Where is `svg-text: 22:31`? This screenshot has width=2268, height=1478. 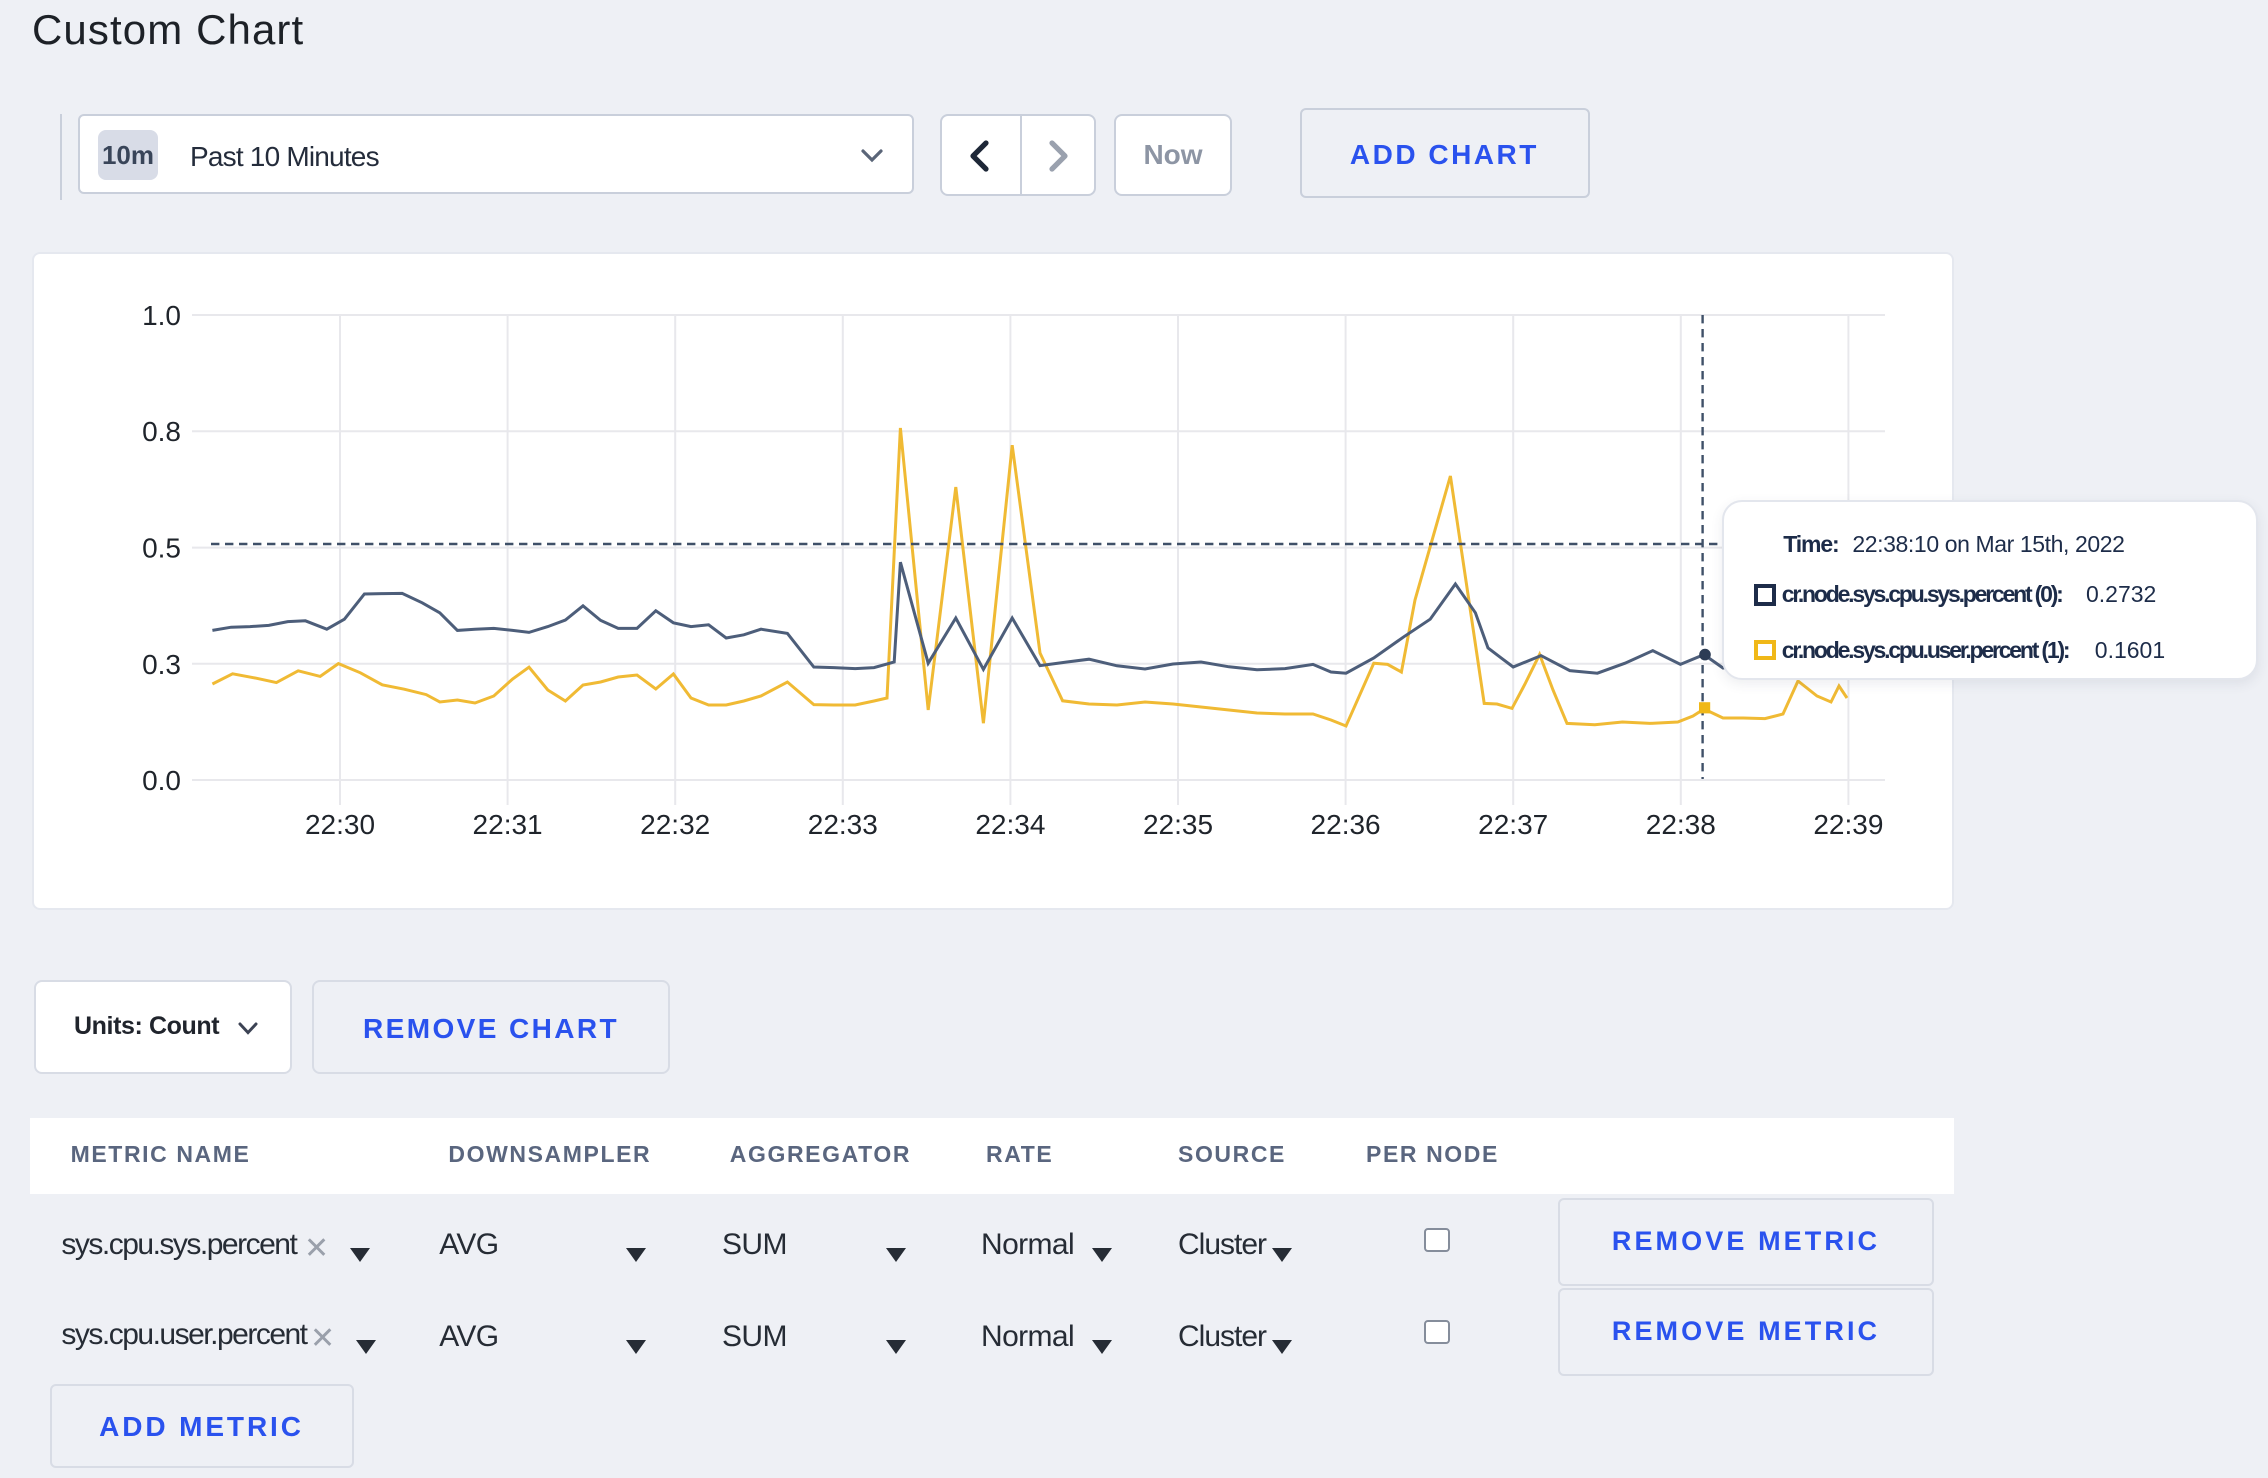
svg-text: 22:31 is located at coordinates (507, 824).